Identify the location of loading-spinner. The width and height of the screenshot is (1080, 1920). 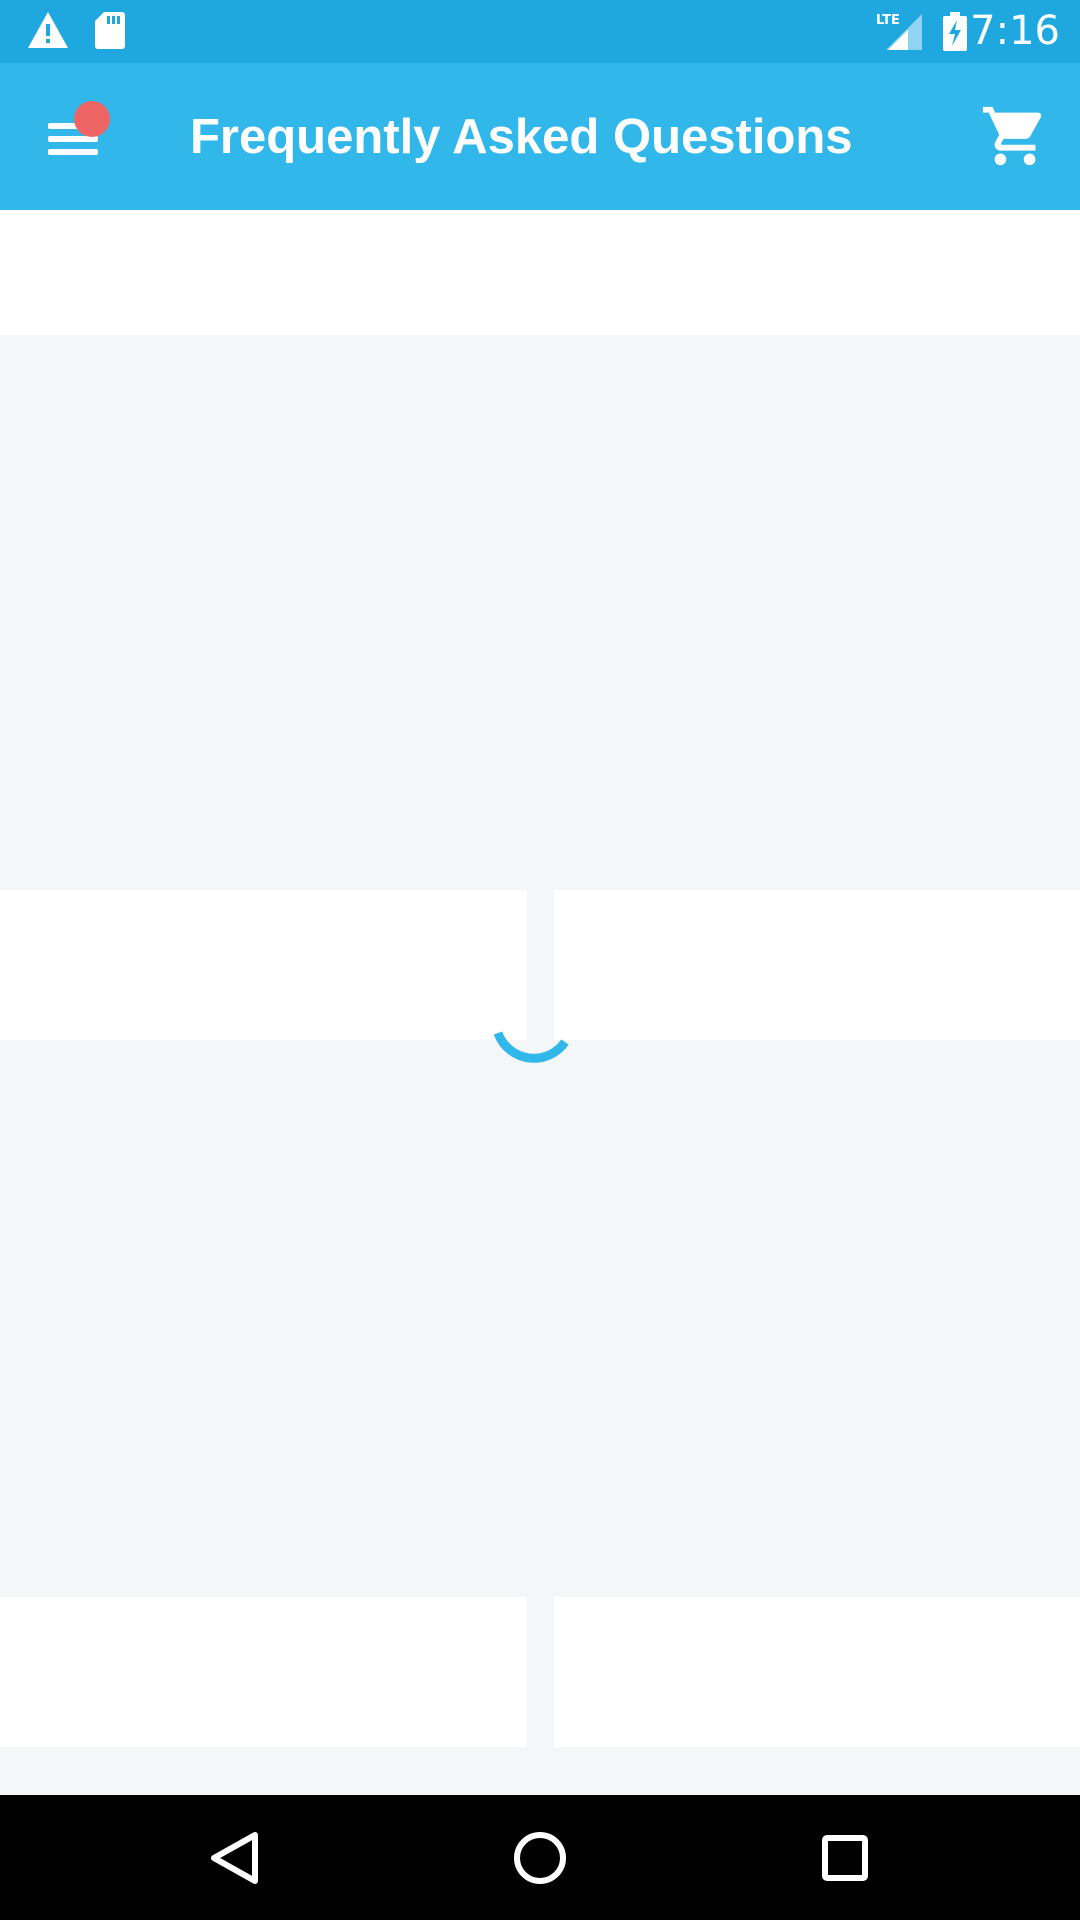
(535, 1065).